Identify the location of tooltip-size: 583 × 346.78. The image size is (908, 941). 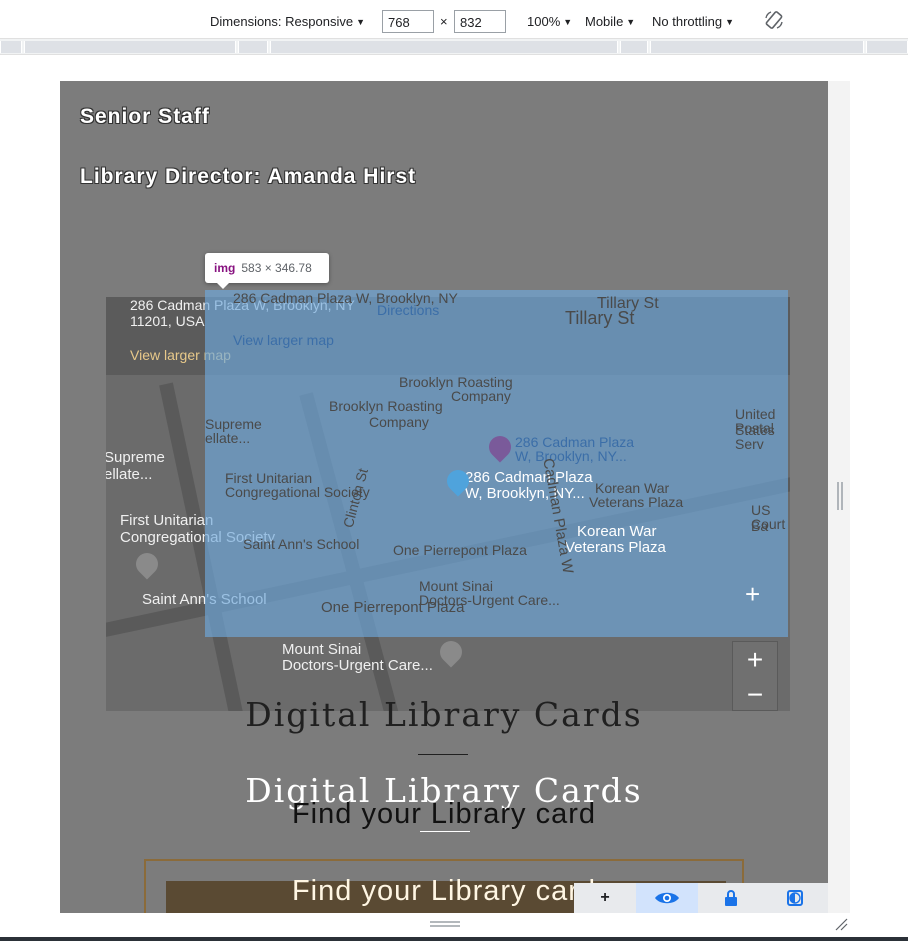
(276, 268).